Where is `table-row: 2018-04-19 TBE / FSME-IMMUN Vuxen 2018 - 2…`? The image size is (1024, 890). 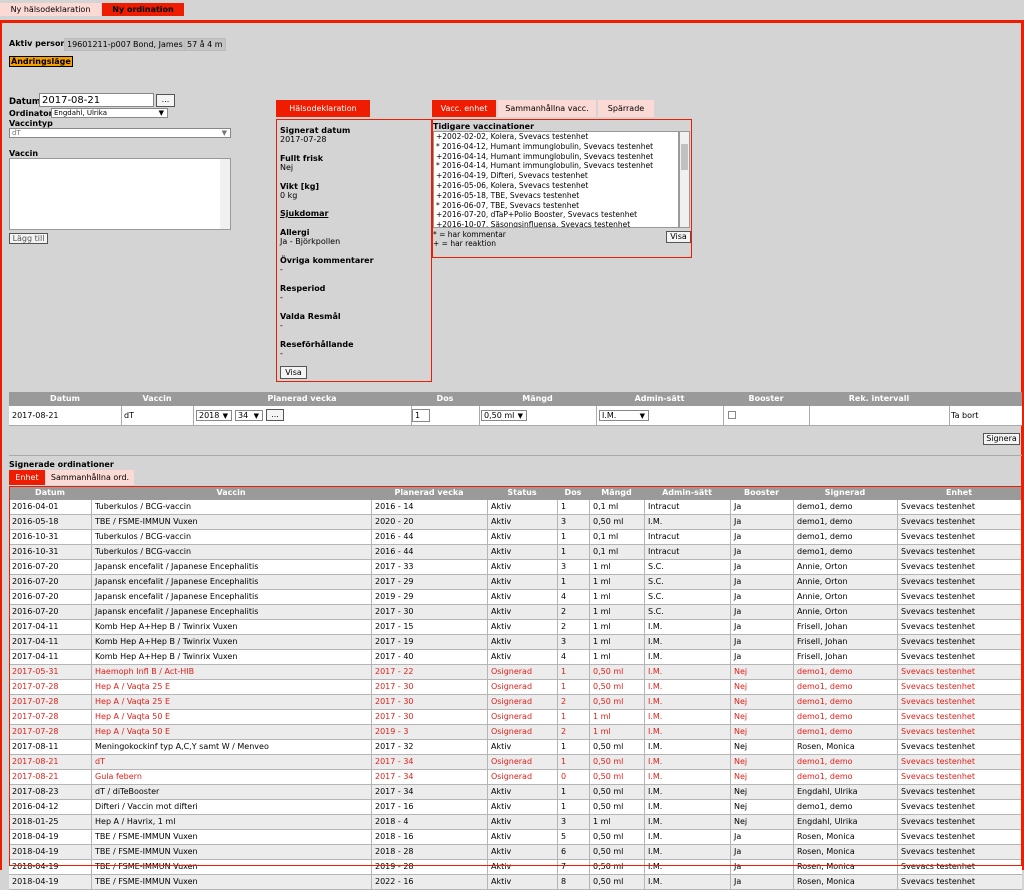
table-row: 2018-04-19 TBE / FSME-IMMUN Vuxen 2018 - 2… is located at coordinates (515, 852).